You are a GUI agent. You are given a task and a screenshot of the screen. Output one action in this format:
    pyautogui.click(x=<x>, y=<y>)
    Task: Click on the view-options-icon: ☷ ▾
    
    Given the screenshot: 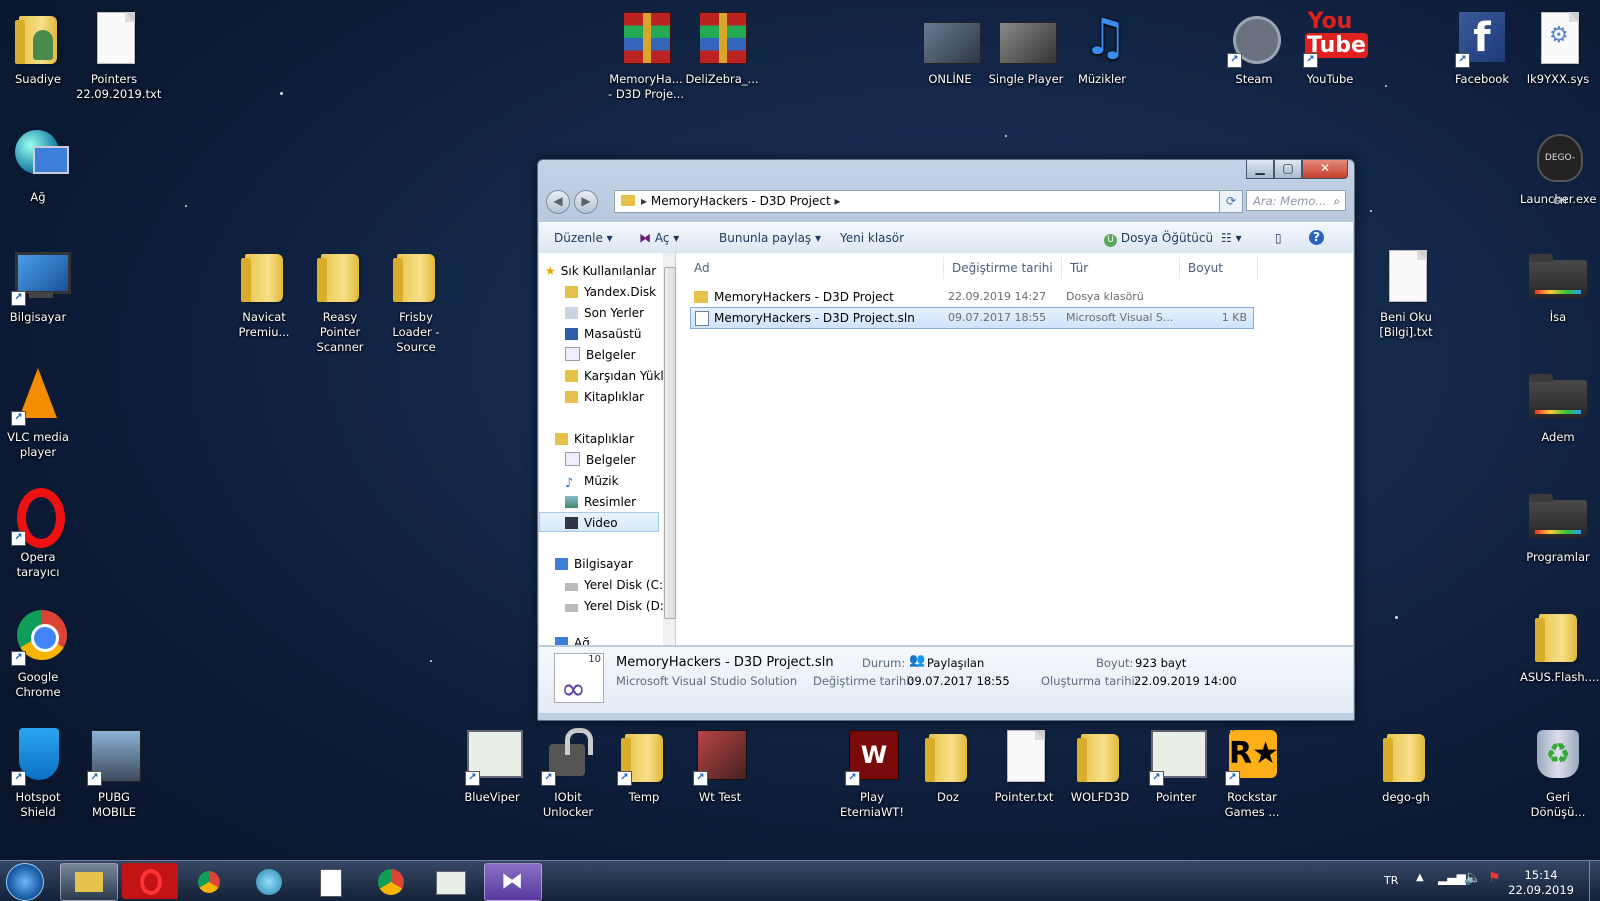 What is the action you would take?
    pyautogui.click(x=1231, y=238)
    